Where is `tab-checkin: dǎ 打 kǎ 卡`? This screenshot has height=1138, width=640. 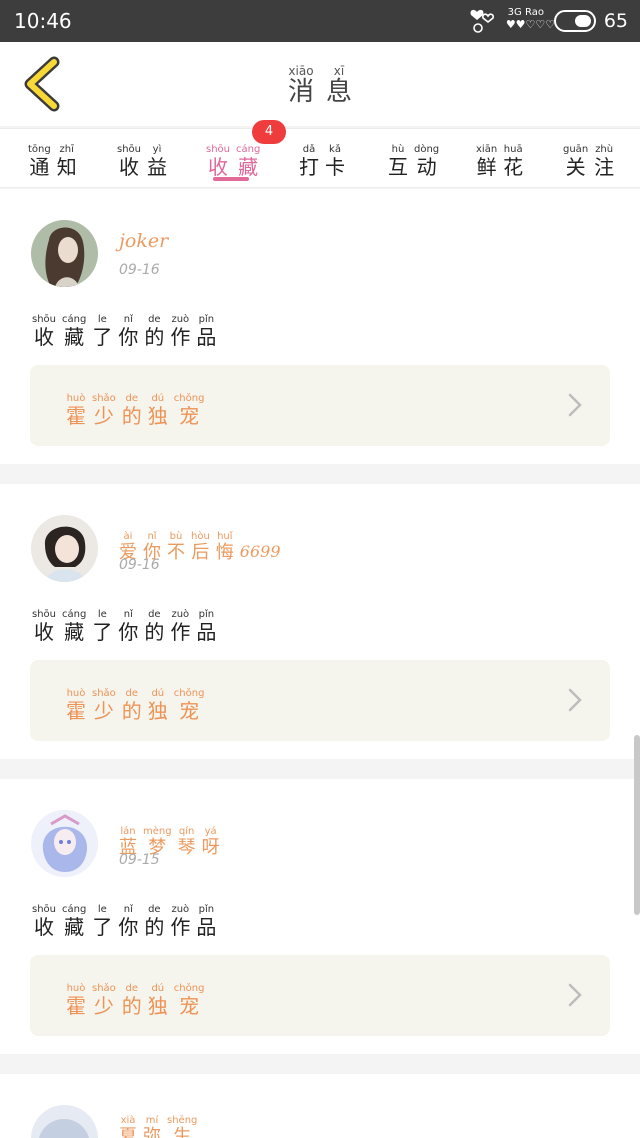
tab-checkin: dǎ 打 kǎ 卡 is located at coordinates (322, 158).